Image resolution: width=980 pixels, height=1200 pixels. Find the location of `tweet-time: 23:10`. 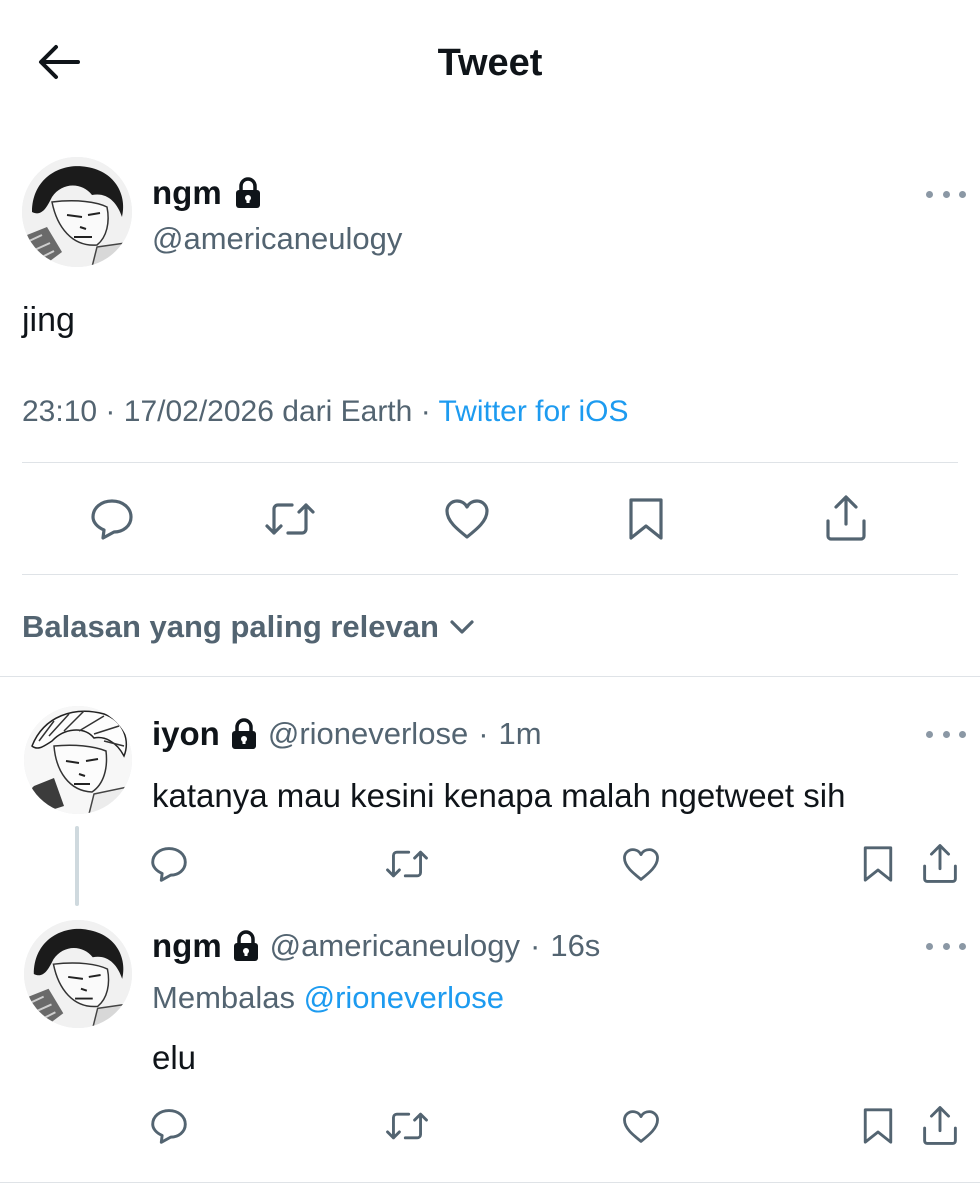

tweet-time: 23:10 is located at coordinates (59, 411).